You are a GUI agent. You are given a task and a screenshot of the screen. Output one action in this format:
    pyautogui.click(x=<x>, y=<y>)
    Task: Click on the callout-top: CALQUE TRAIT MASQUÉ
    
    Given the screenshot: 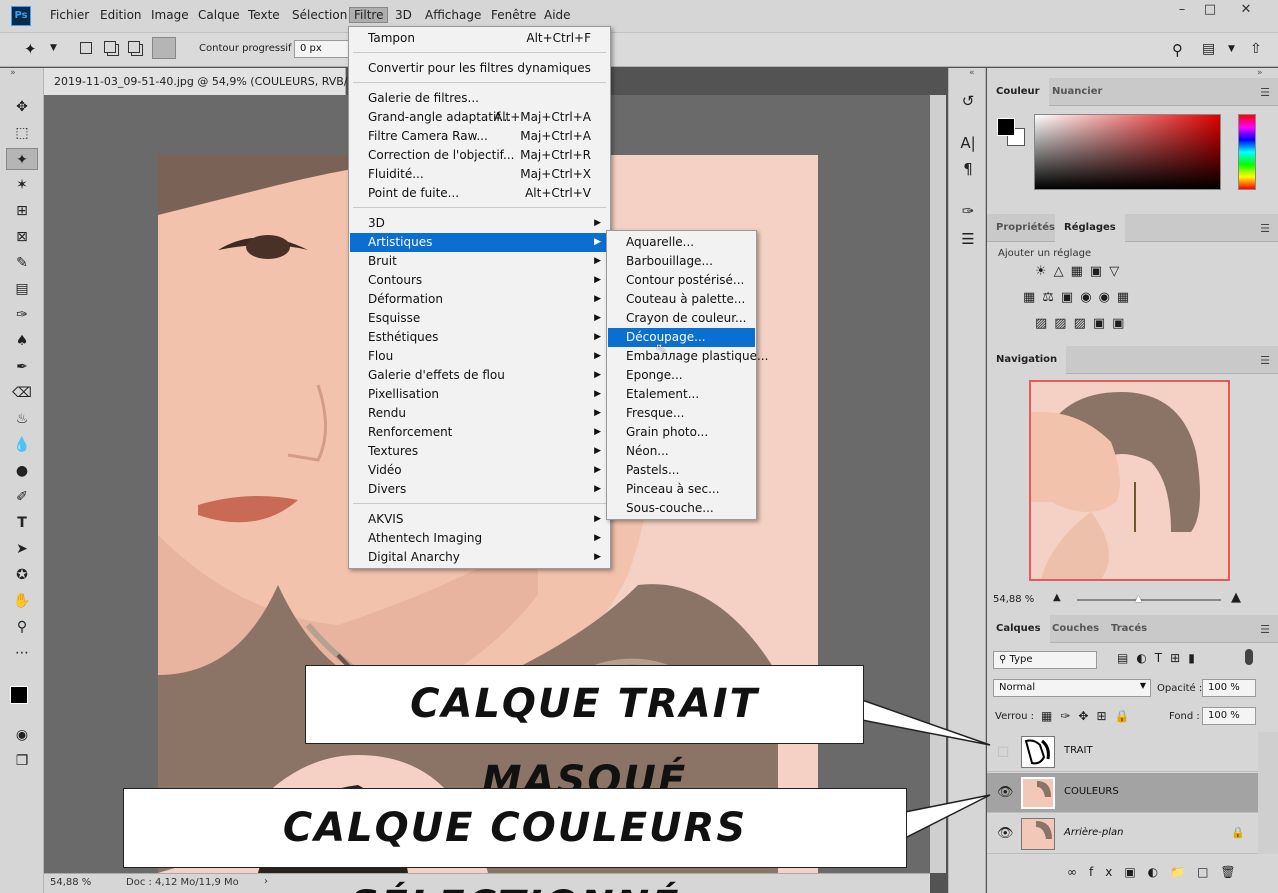 What is the action you would take?
    pyautogui.click(x=584, y=734)
    